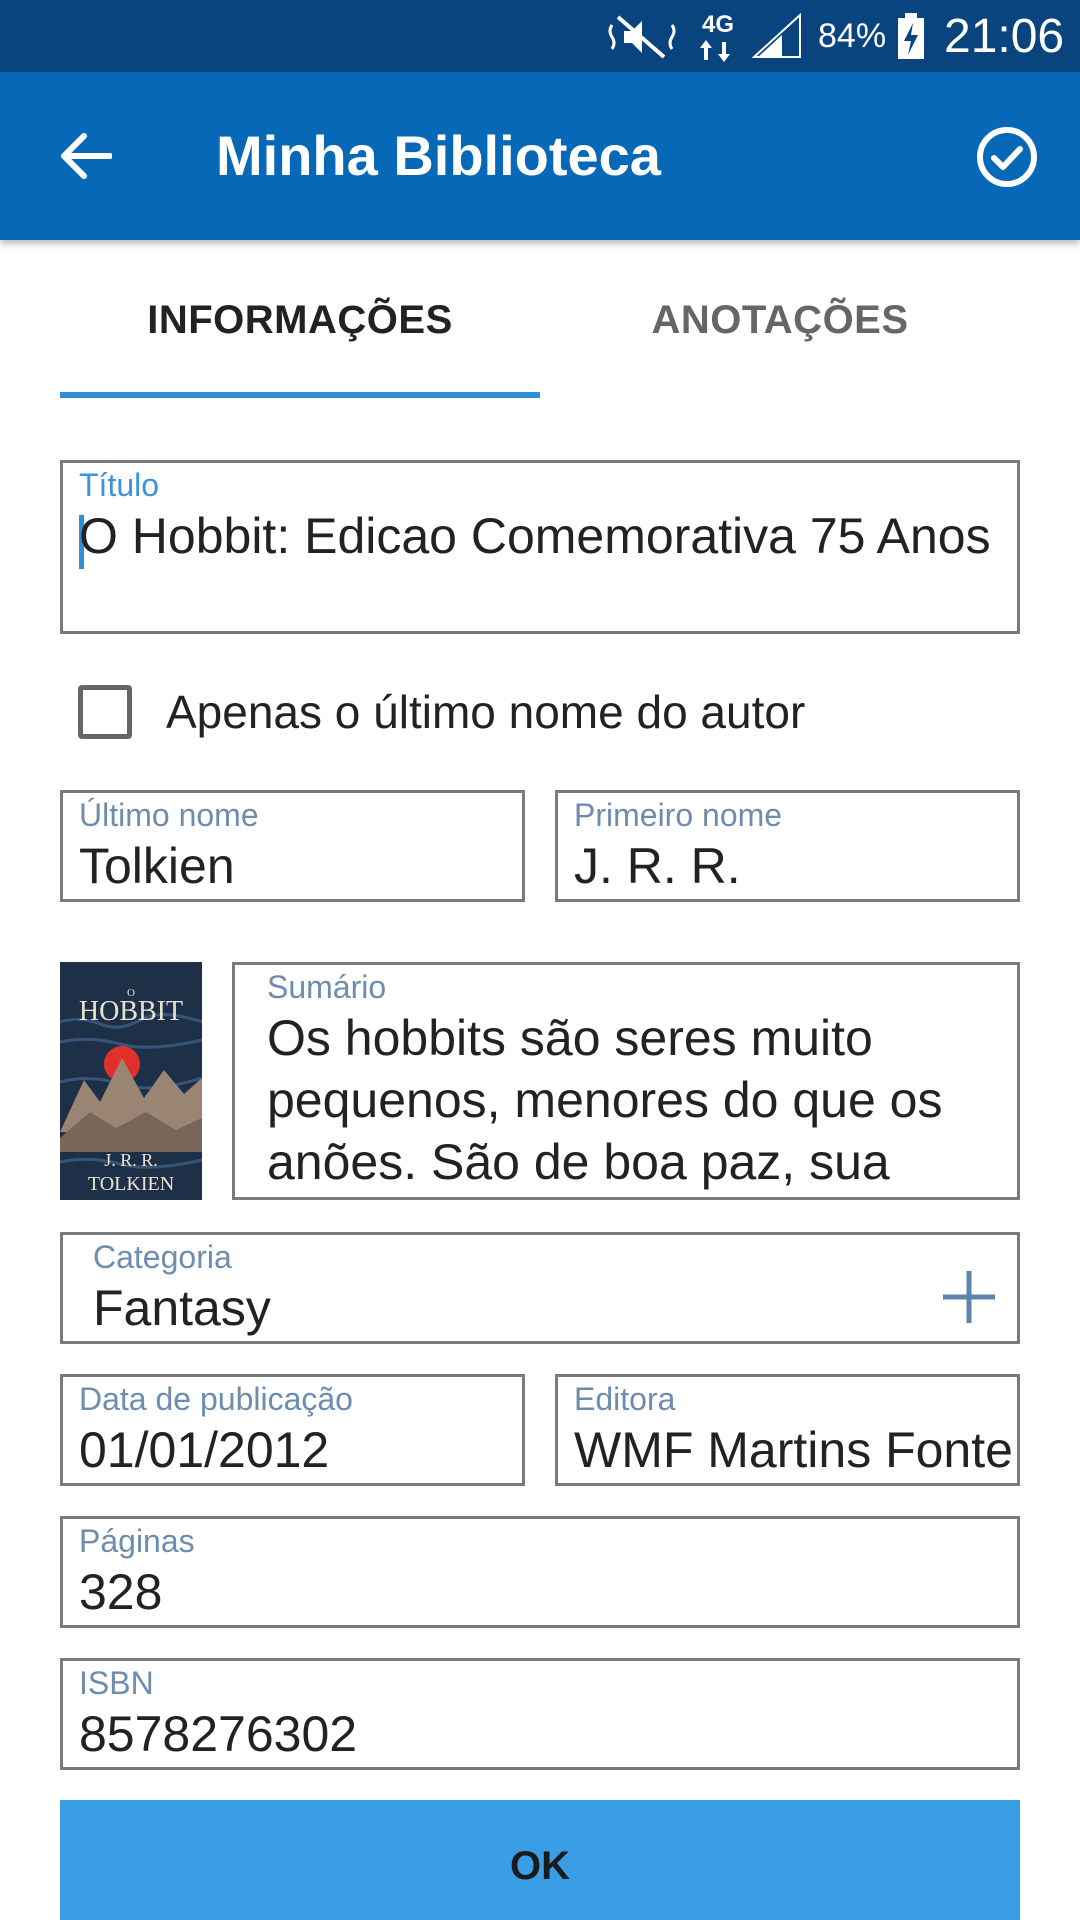  What do you see at coordinates (131, 1081) in the screenshot?
I see `book-cover-image: O HOBBIT J. R. R. TOLKIEN` at bounding box center [131, 1081].